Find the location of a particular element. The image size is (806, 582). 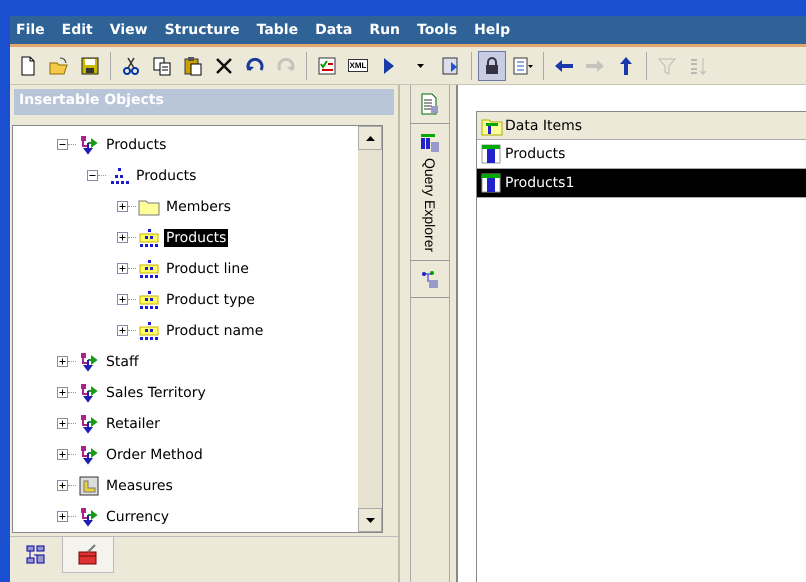

tree-item: Order Method is located at coordinates (154, 455).